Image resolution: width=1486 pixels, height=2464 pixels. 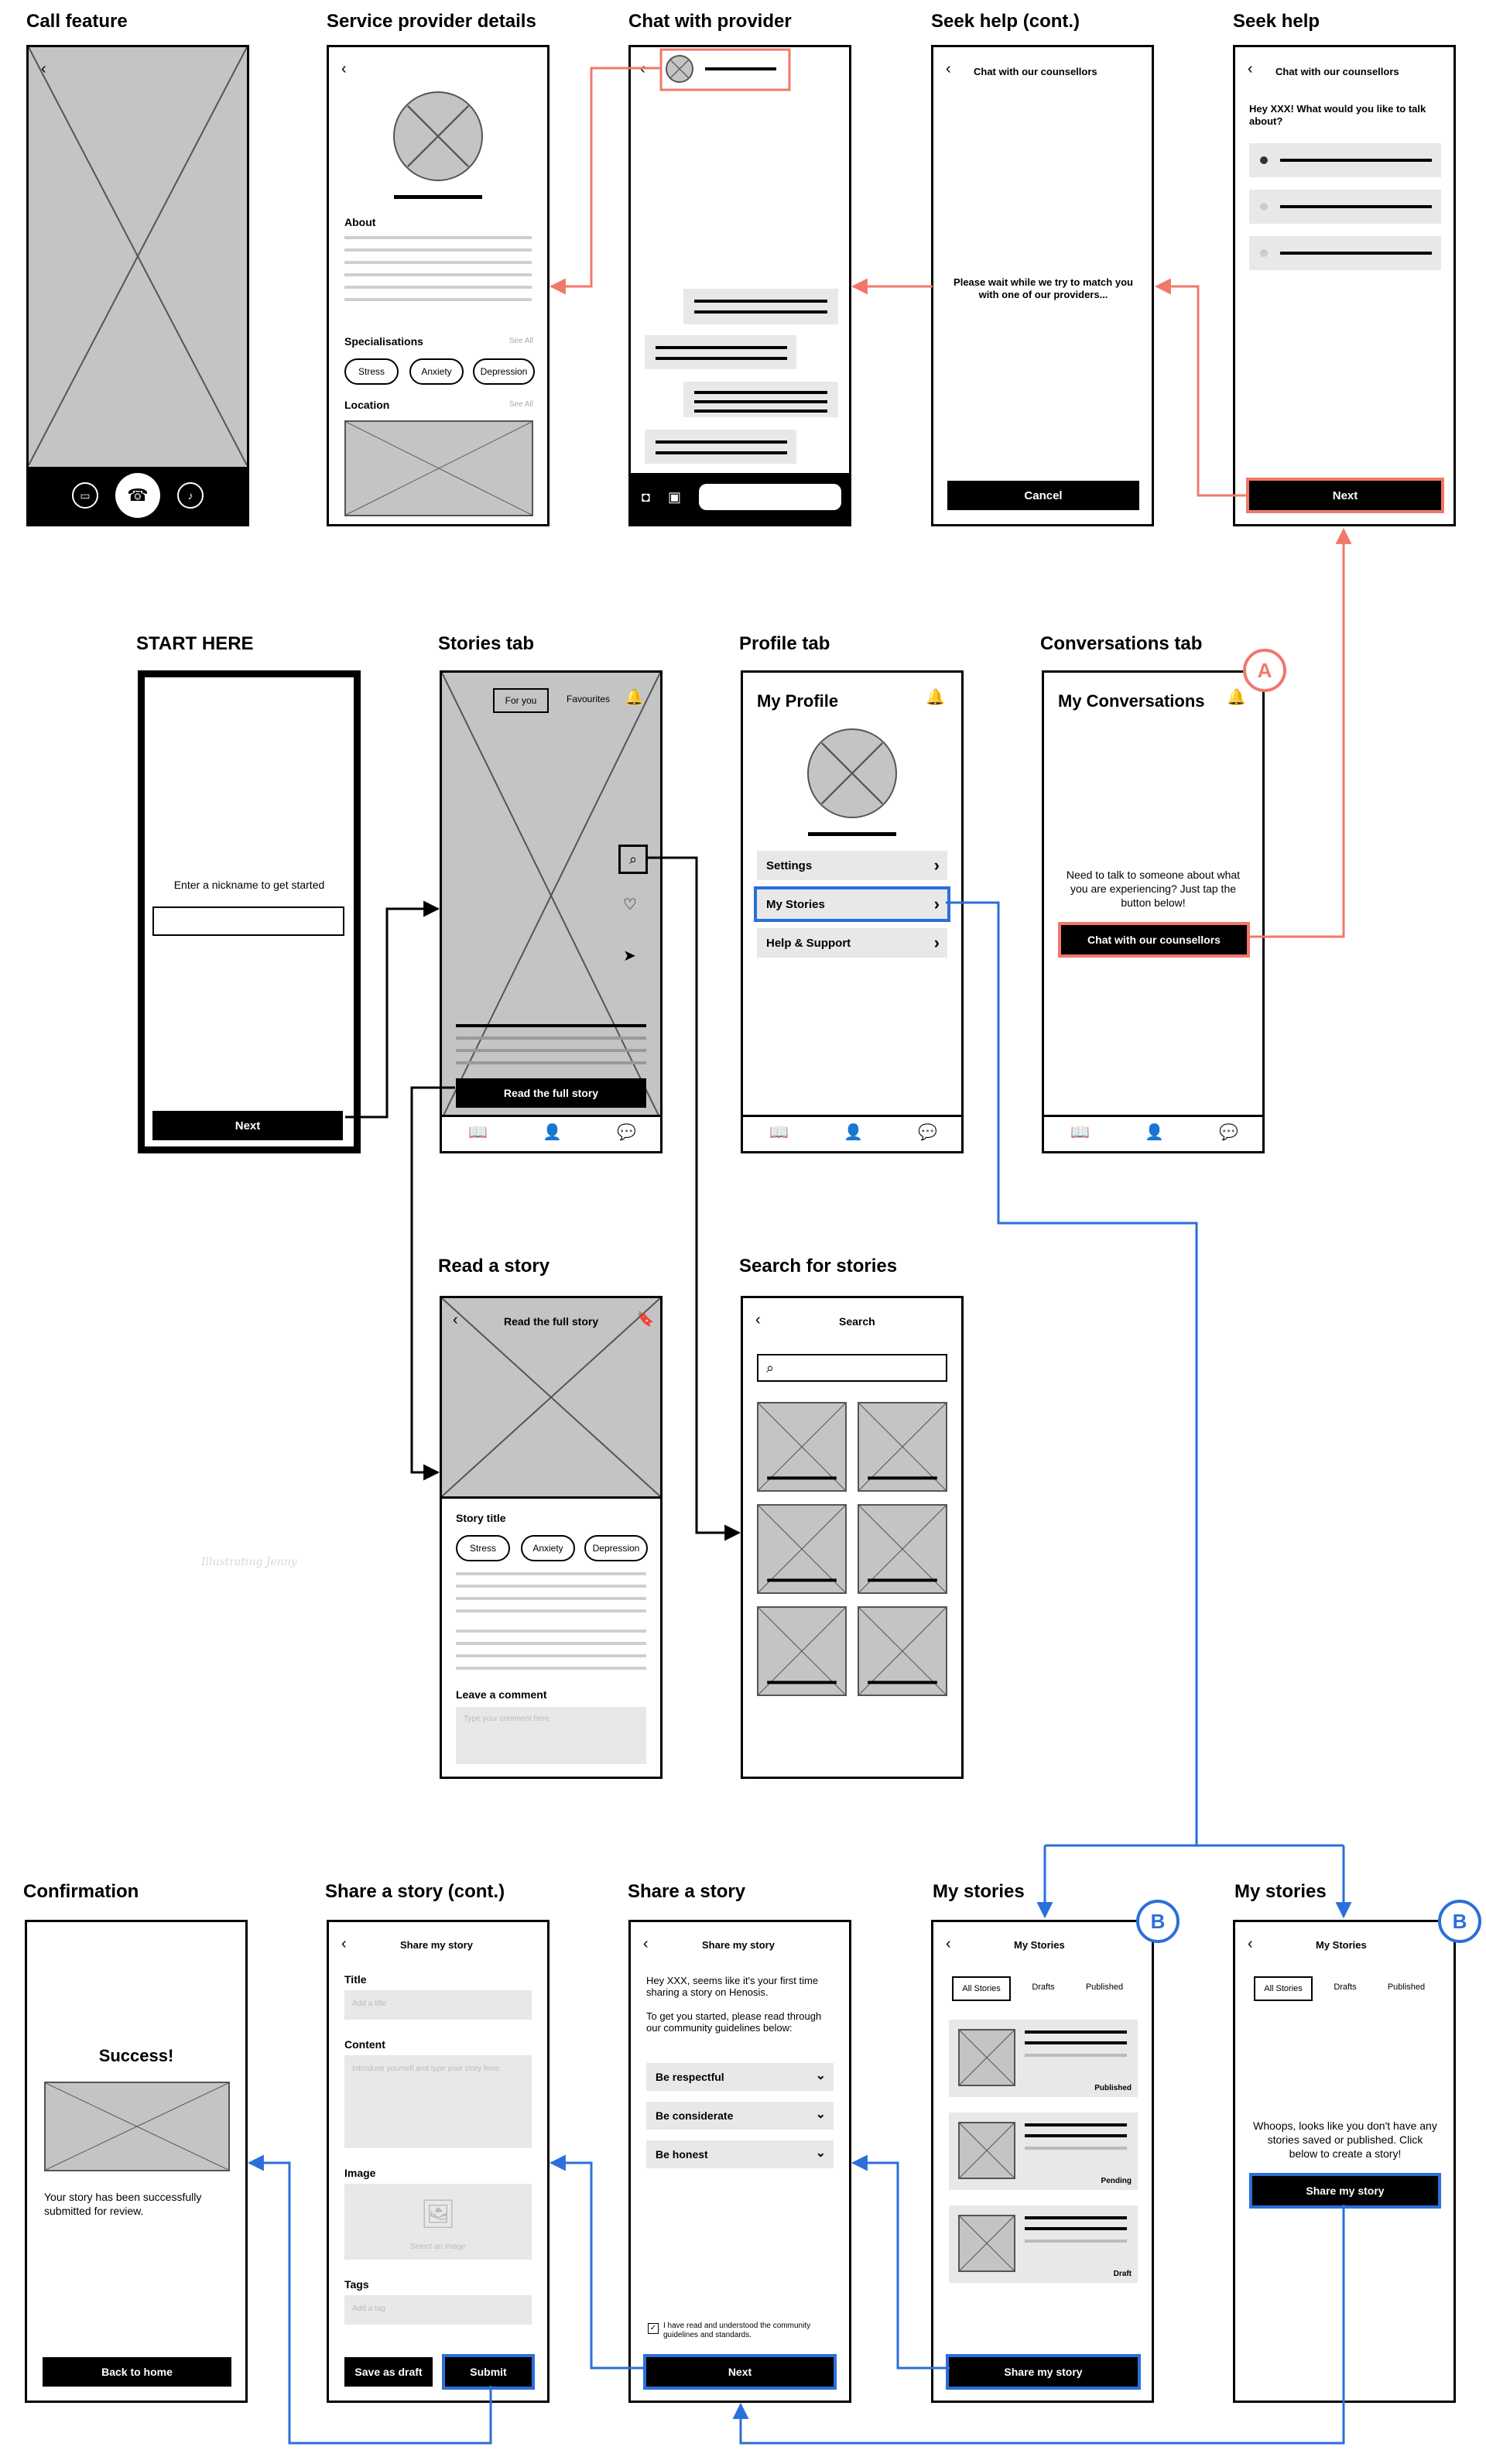 I want to click on submit-button: Submit, so click(x=488, y=2372).